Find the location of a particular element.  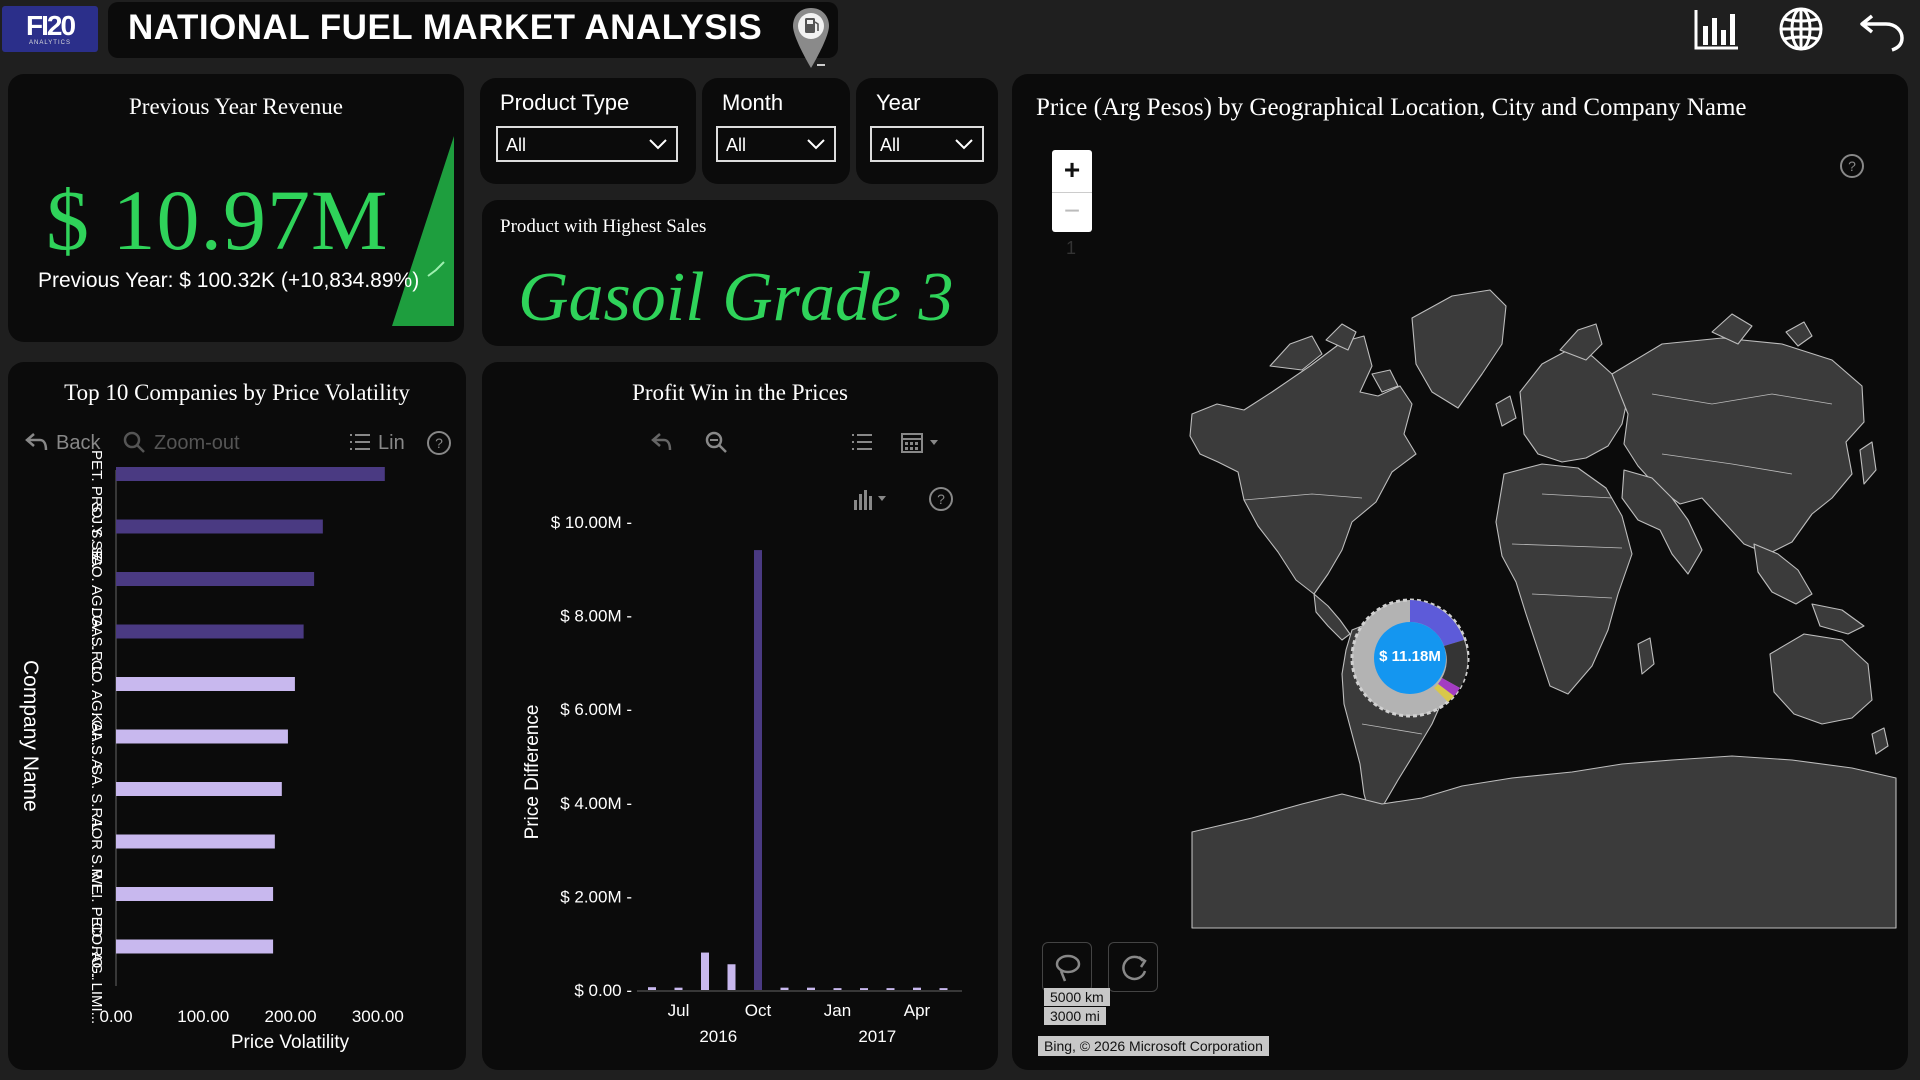

year-label: 2016 is located at coordinates (718, 1036).